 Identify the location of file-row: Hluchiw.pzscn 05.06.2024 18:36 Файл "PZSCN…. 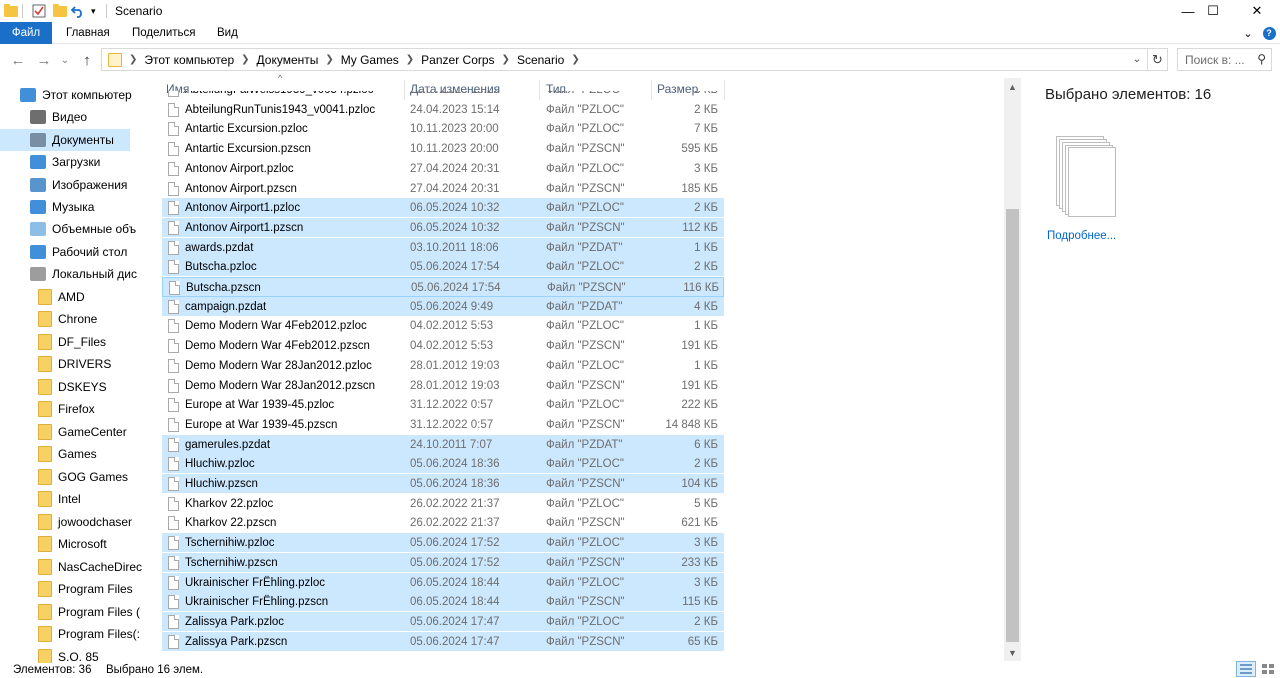
(443, 484).